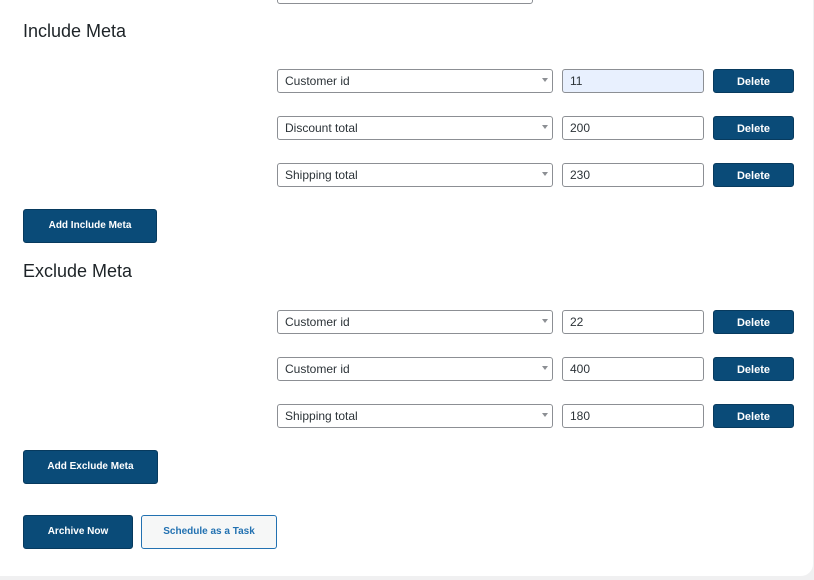  I want to click on add-include-meta-button: Add Include Meta, so click(90, 226).